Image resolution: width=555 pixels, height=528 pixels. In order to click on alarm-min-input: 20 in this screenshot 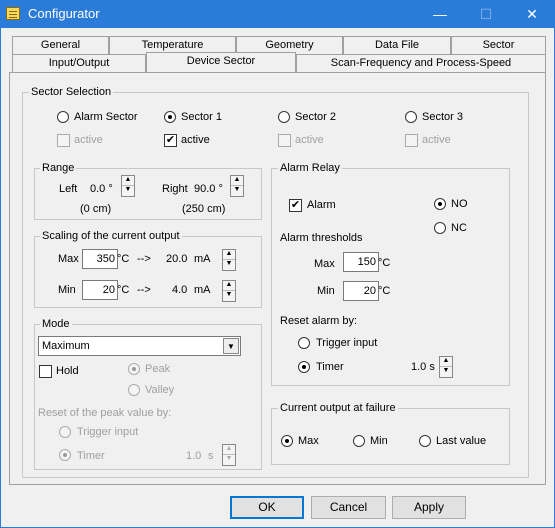, I will do `click(361, 291)`.